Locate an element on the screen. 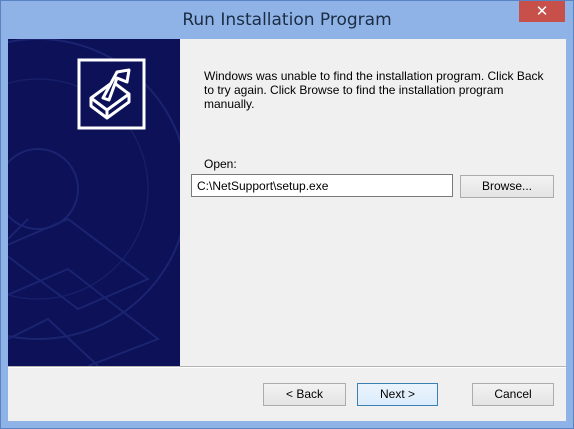  window-title: Run Installation Program is located at coordinates (287, 20).